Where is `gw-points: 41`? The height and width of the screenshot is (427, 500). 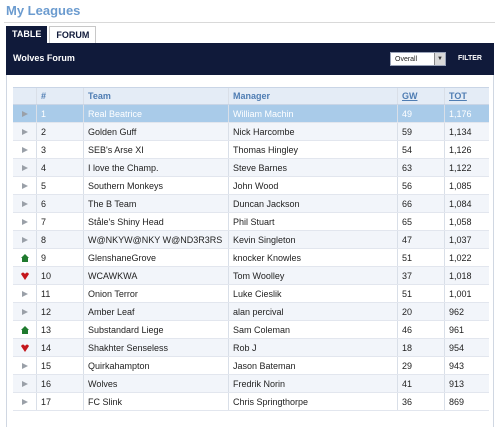
gw-points: 41 is located at coordinates (421, 383).